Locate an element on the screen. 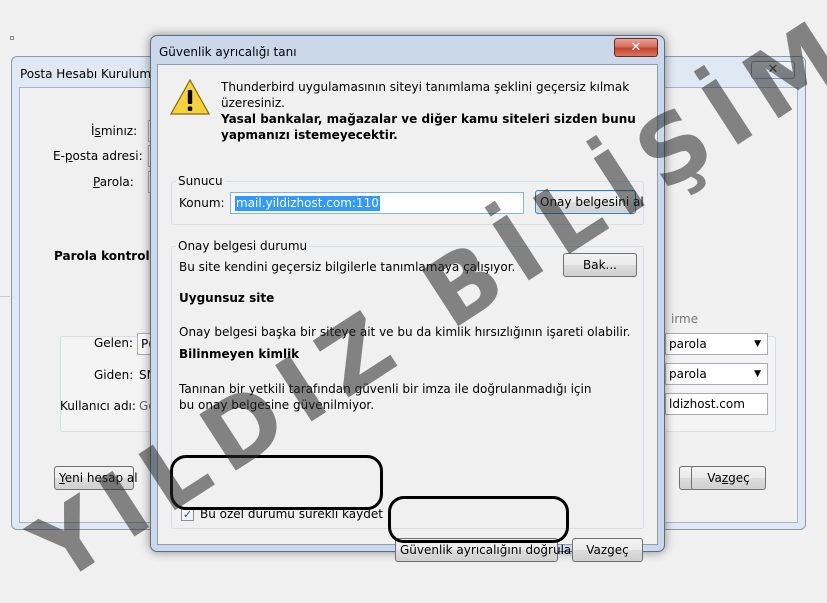  desktop-marker is located at coordinates (12, 38).